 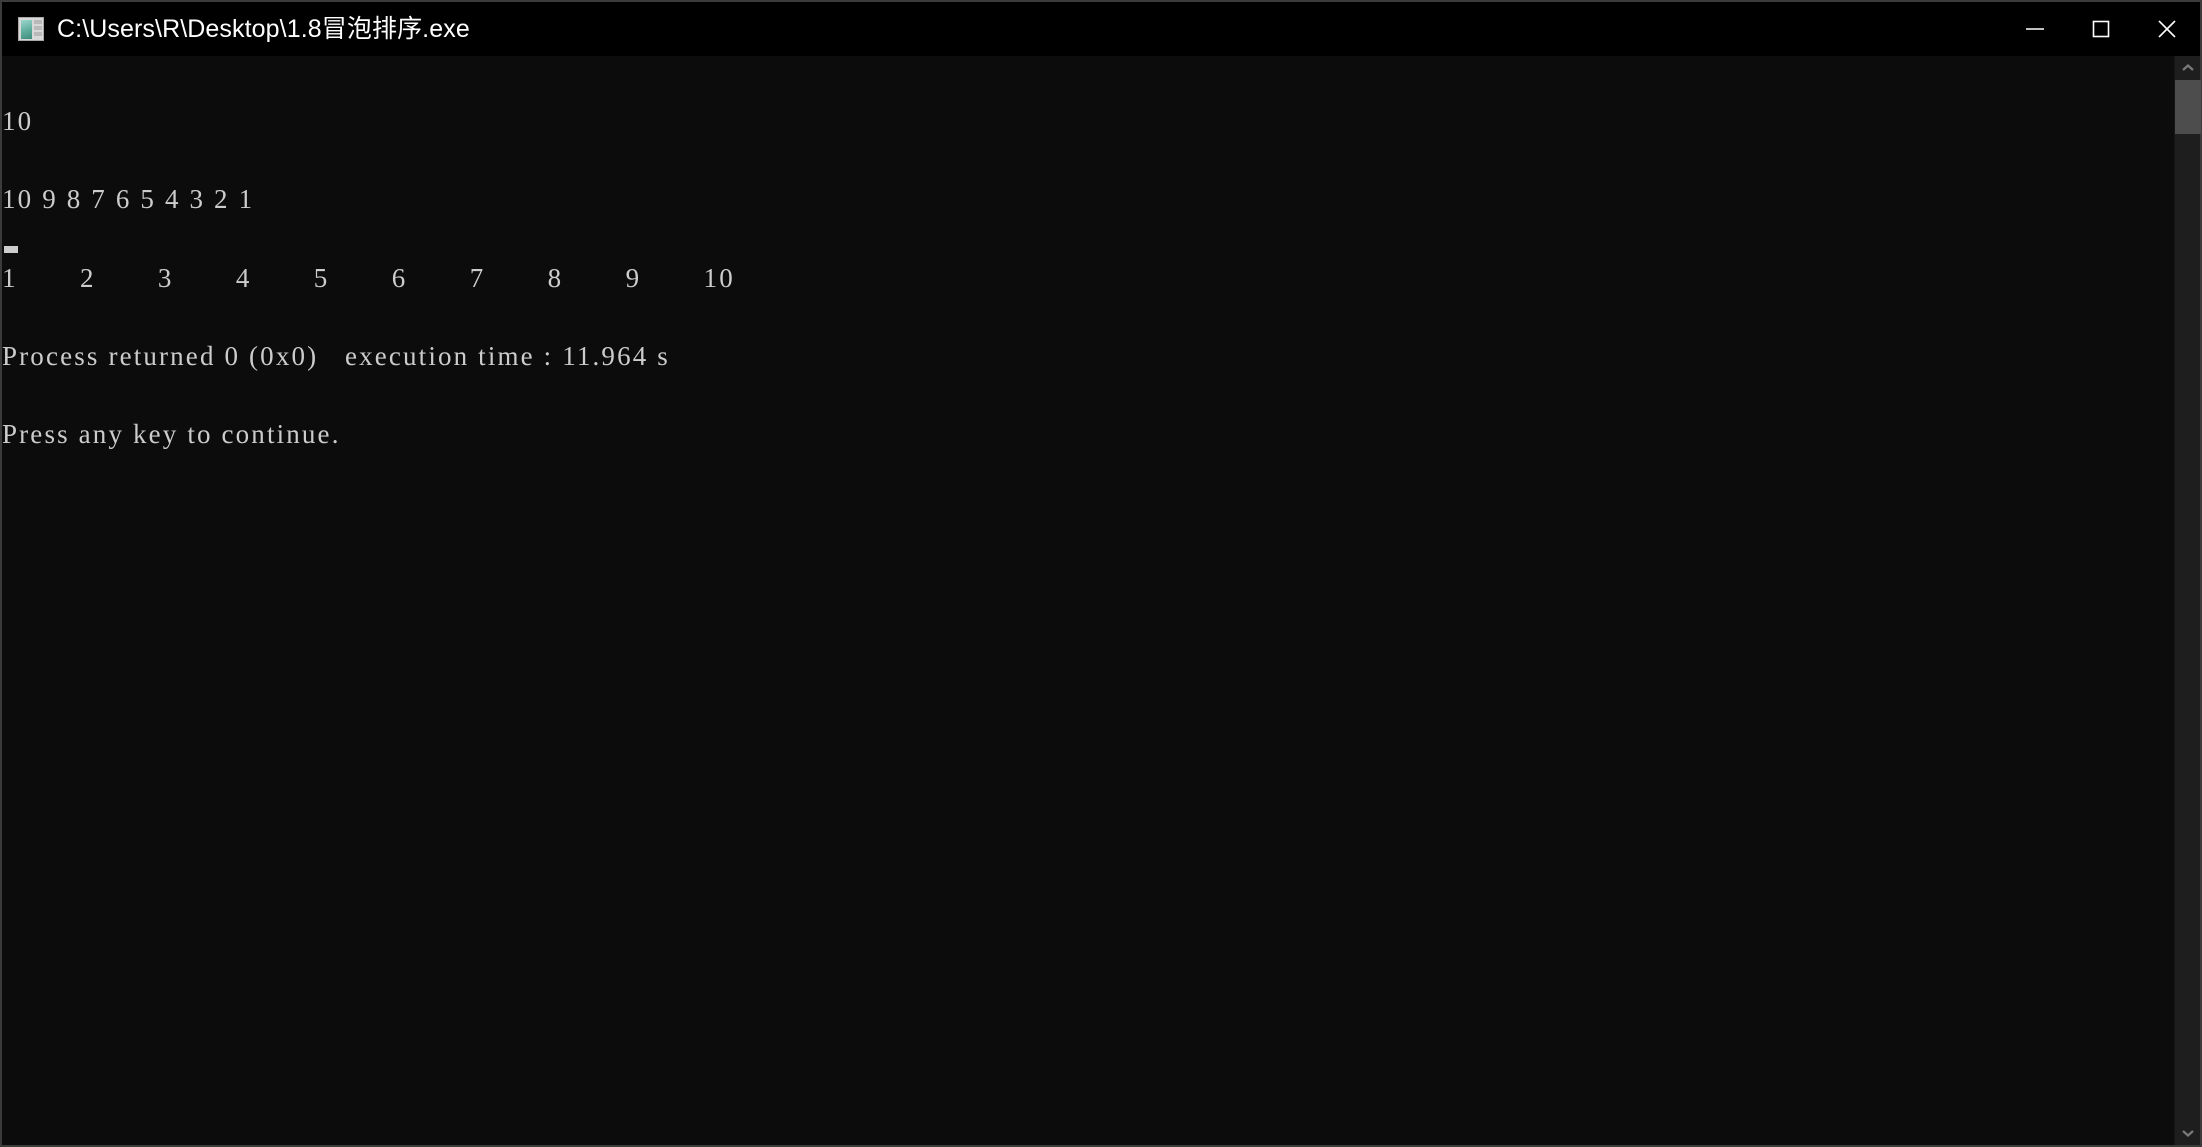 I want to click on window-title: C:\Users\R\Desktop\1.8冒泡排序.exe, so click(x=263, y=29).